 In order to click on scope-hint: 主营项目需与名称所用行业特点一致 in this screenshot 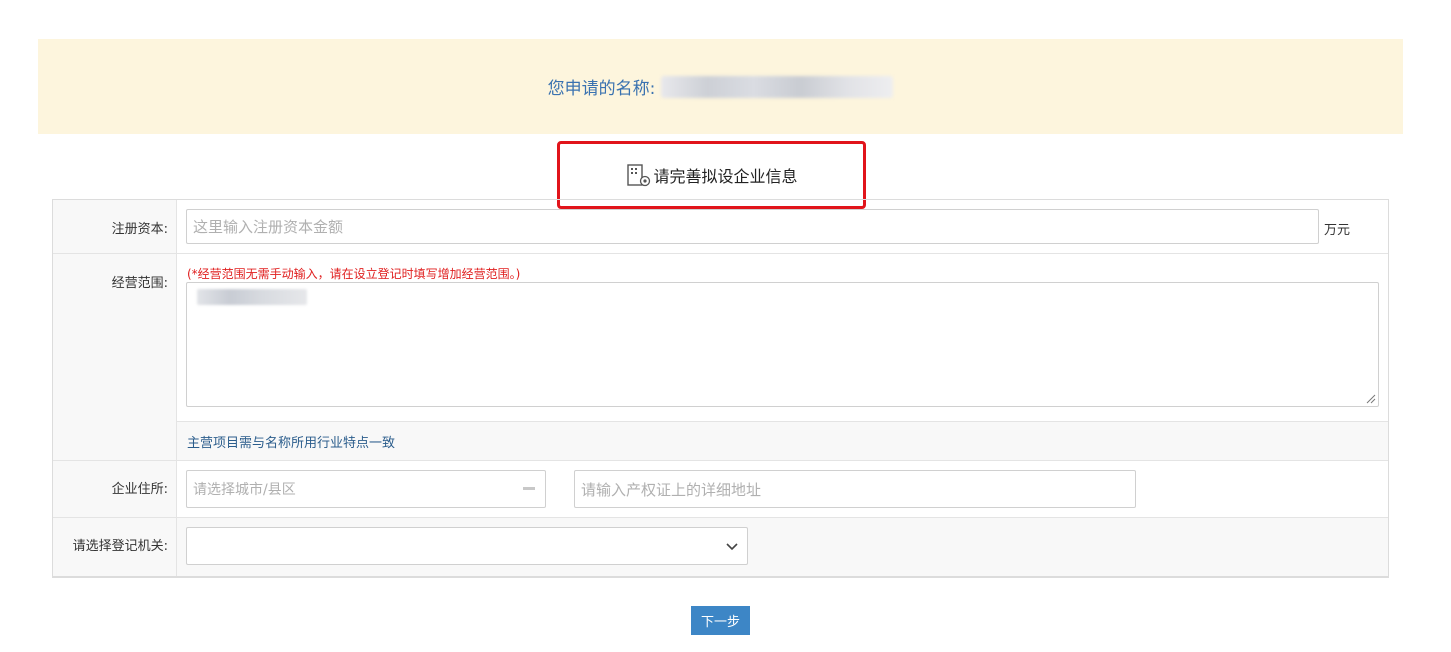, I will do `click(782, 440)`.